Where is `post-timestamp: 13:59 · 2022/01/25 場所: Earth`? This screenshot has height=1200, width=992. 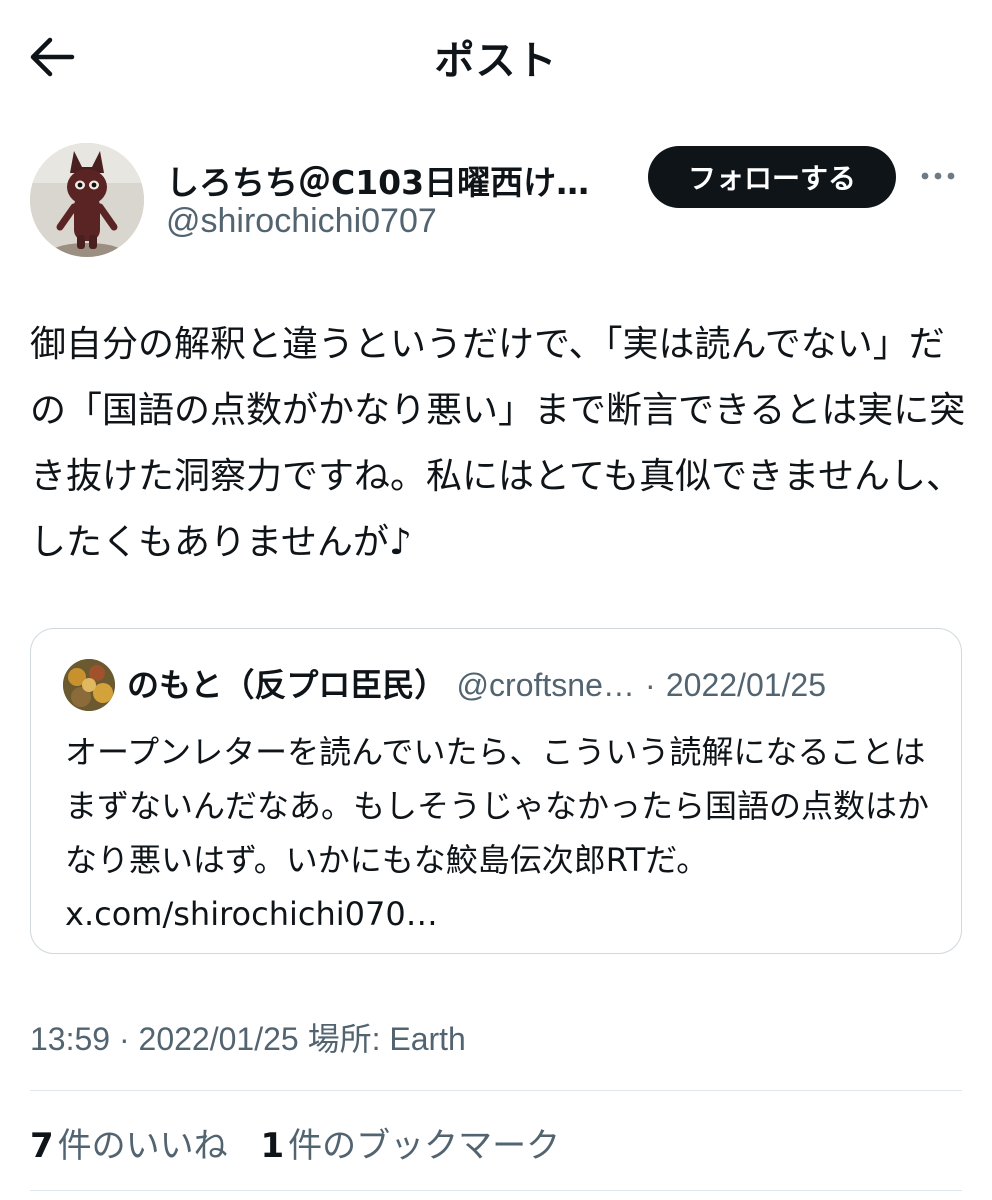 post-timestamp: 13:59 · 2022/01/25 場所: Earth is located at coordinates (248, 1037).